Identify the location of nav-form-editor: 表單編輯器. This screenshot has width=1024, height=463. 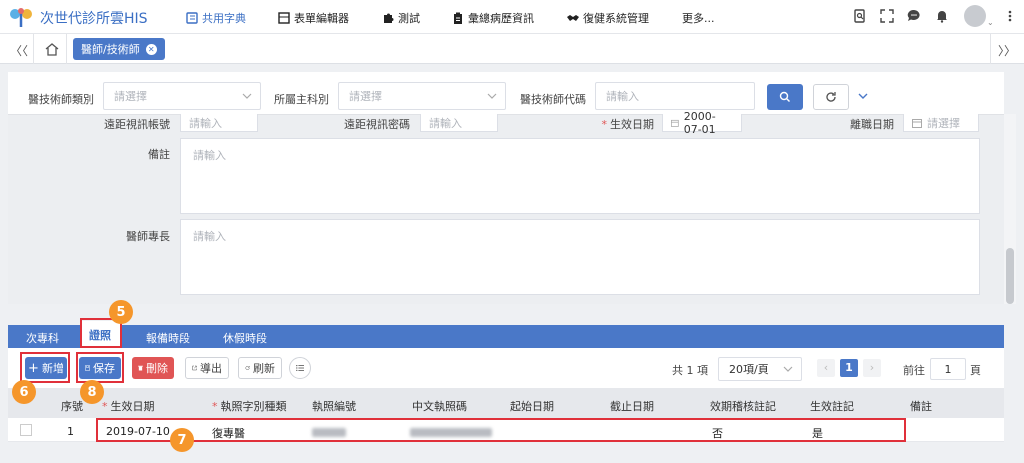
(313, 18).